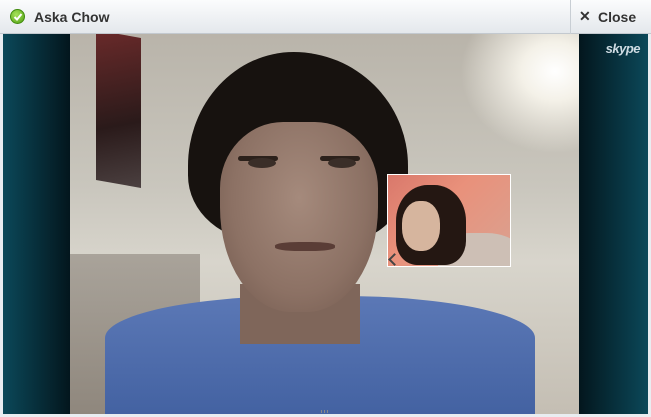 This screenshot has width=651, height=417. I want to click on contact-name: Aska Chow, so click(72, 17).